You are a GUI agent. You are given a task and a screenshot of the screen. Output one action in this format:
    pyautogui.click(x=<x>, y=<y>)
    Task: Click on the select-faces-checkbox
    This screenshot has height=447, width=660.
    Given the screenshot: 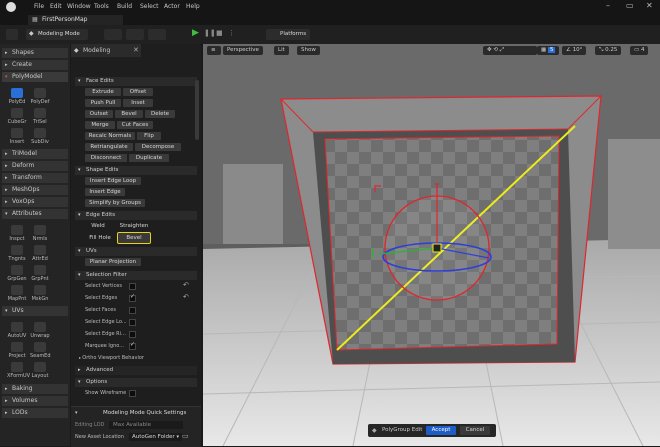 What is the action you would take?
    pyautogui.click(x=132, y=310)
    